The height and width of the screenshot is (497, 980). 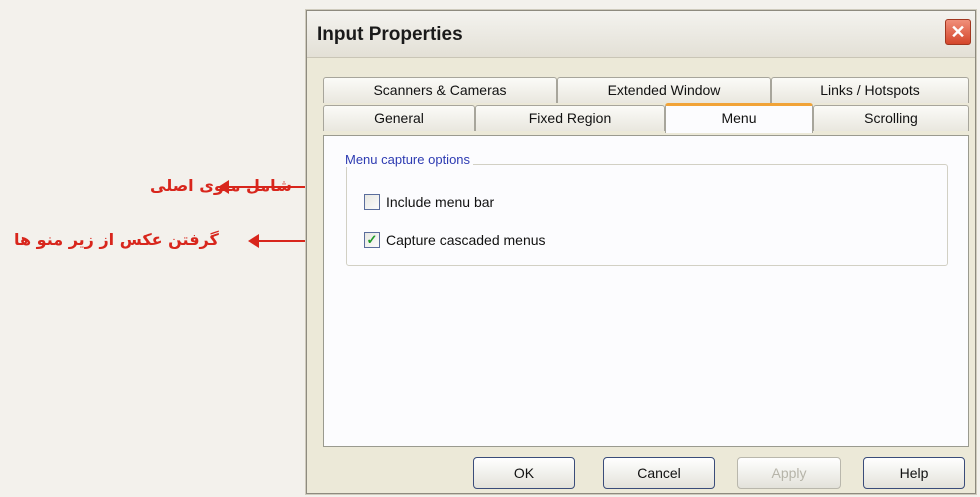 What do you see at coordinates (408, 159) in the screenshot?
I see `group-title: Menu capture options` at bounding box center [408, 159].